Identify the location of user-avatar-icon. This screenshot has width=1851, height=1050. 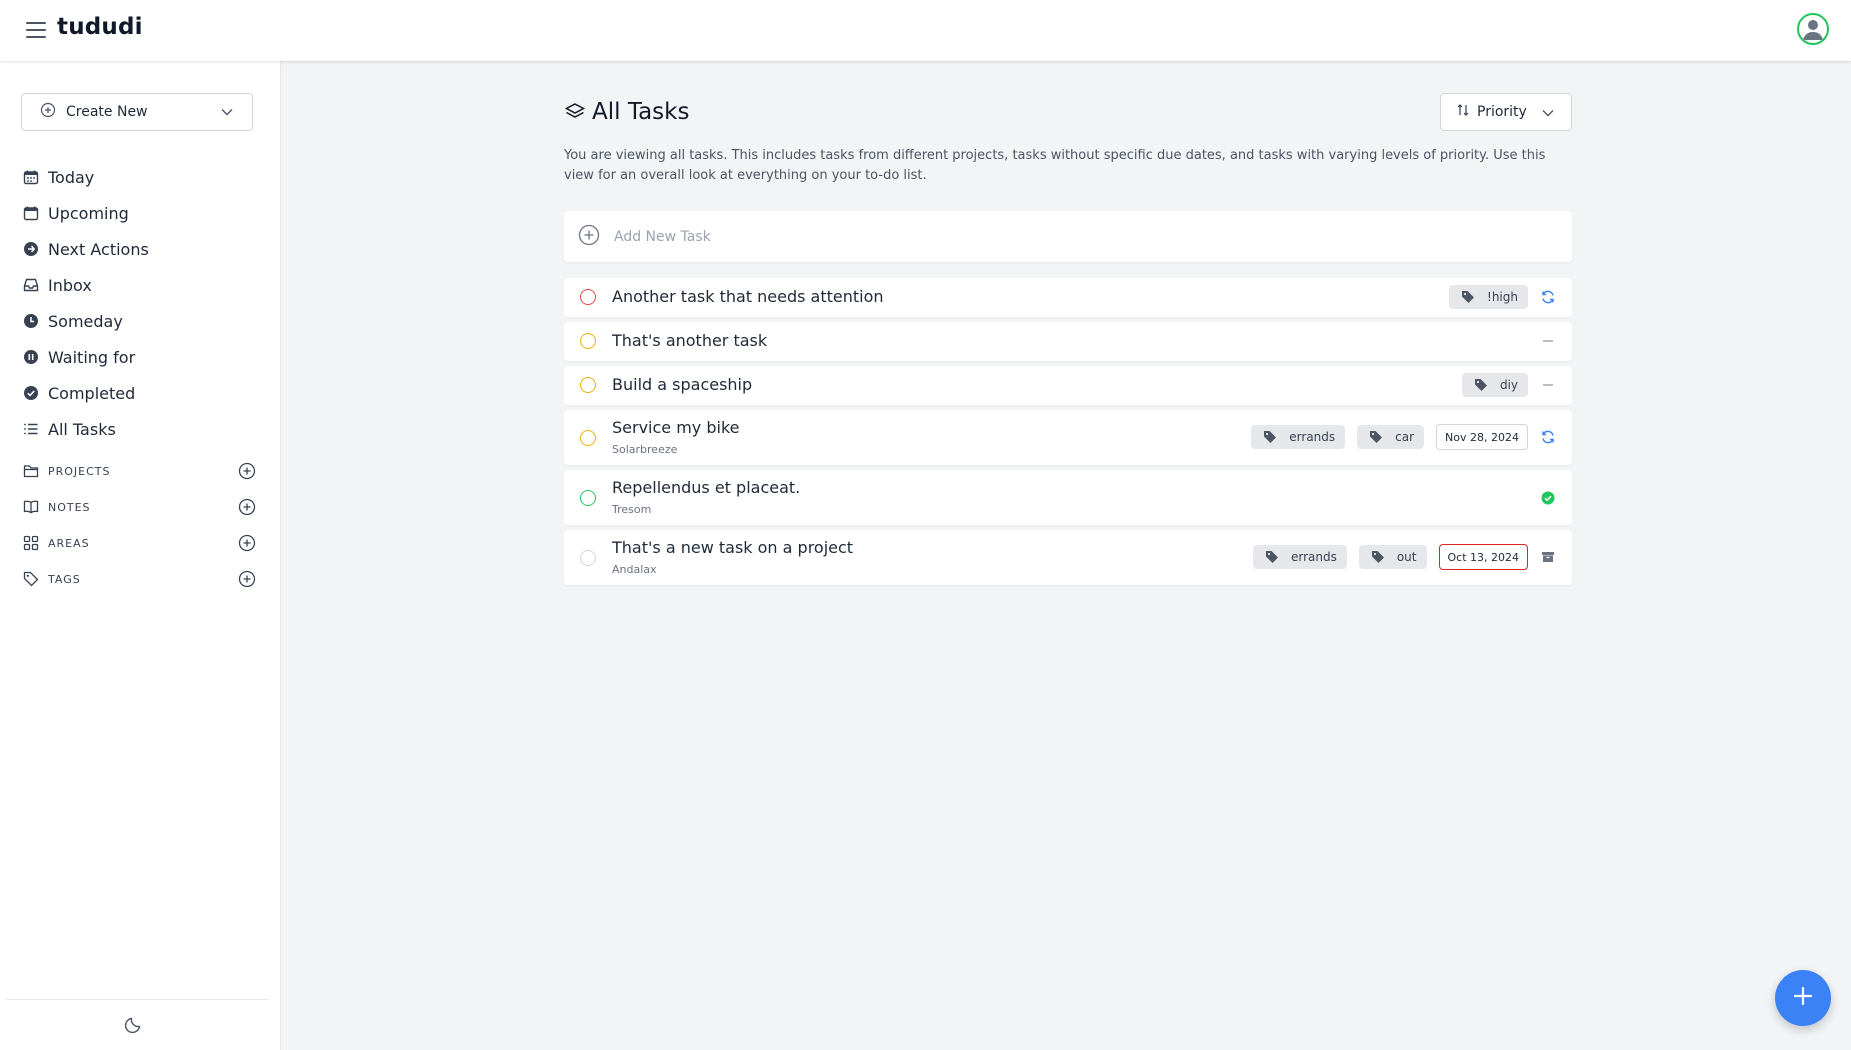
(1813, 29).